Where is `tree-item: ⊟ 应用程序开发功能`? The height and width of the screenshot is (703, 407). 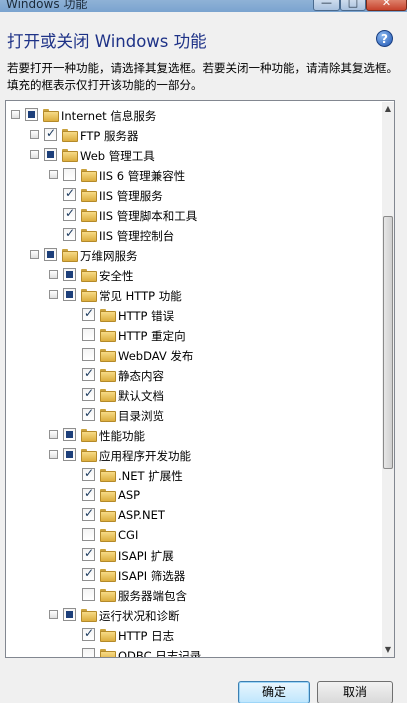 tree-item: ⊟ 应用程序开发功能 is located at coordinates (192, 455).